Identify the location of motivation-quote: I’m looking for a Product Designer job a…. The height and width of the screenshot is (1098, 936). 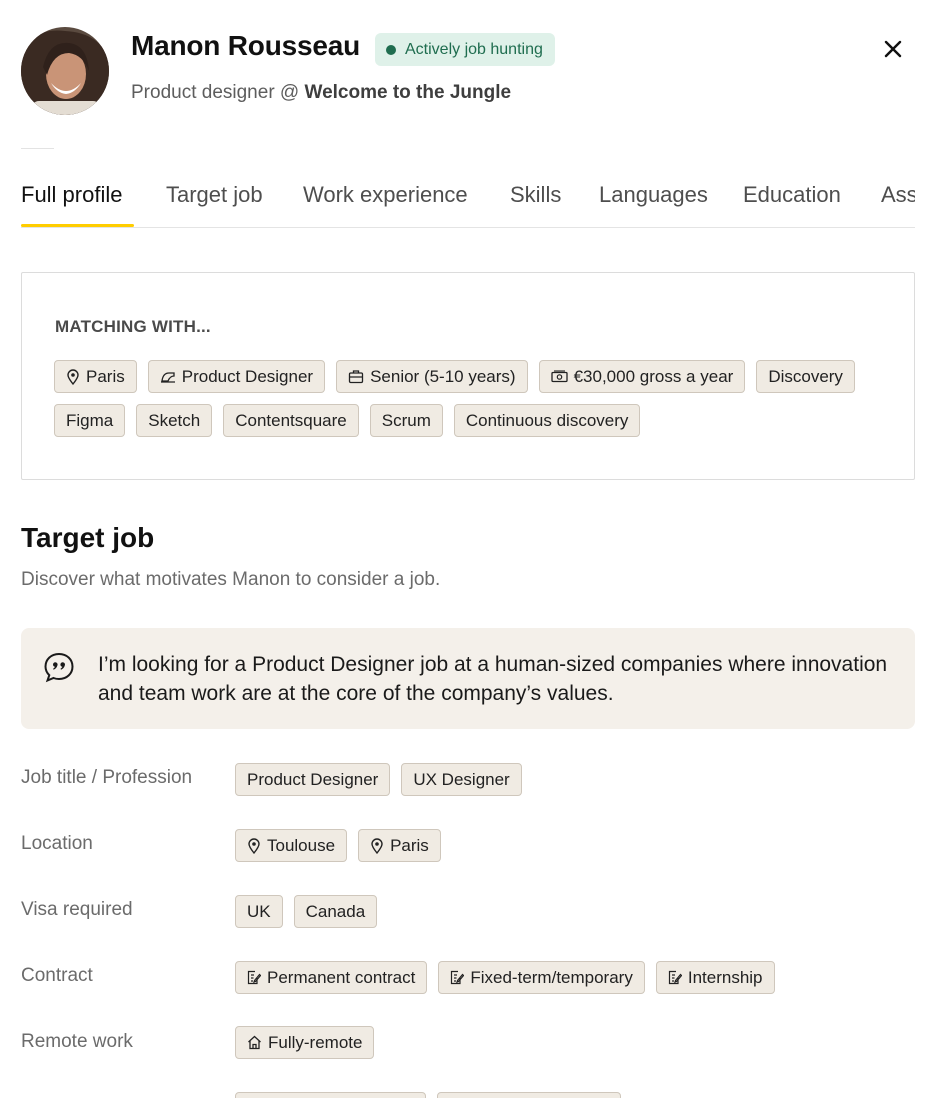
(468, 678).